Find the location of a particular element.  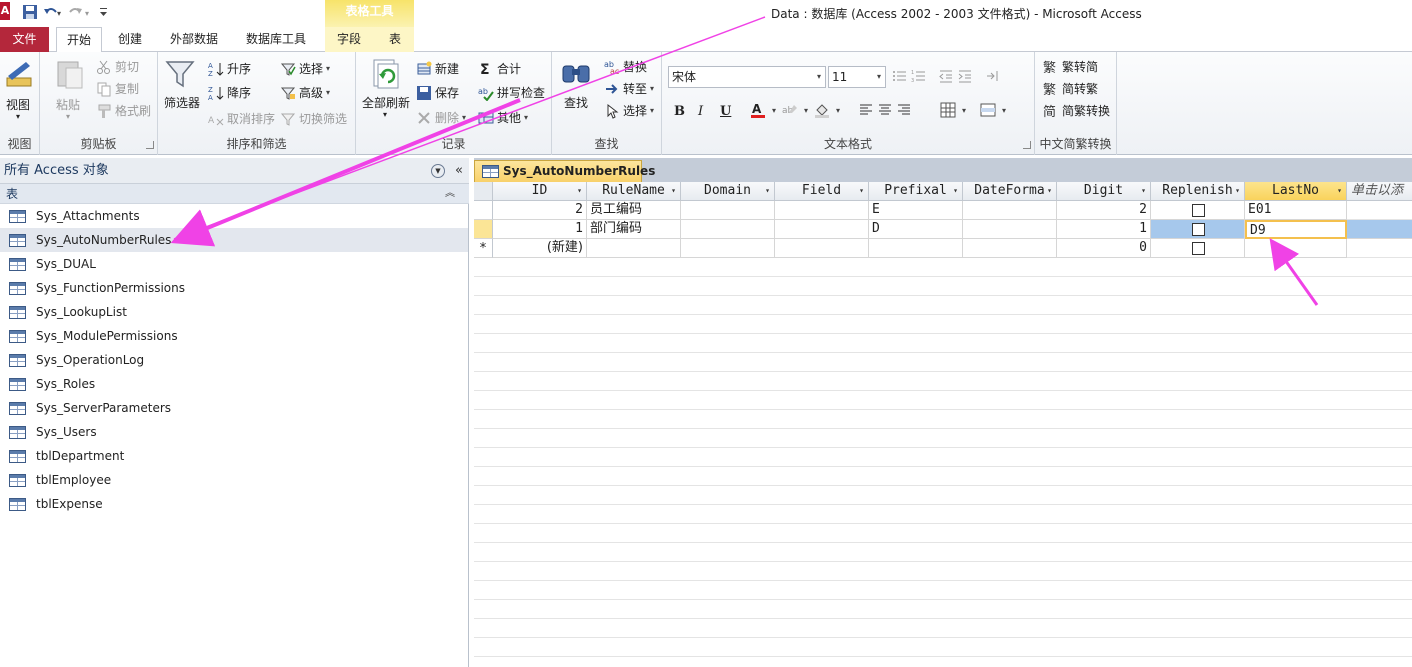

document-tab: Sys_AutoNumberRules is located at coordinates (564, 171).